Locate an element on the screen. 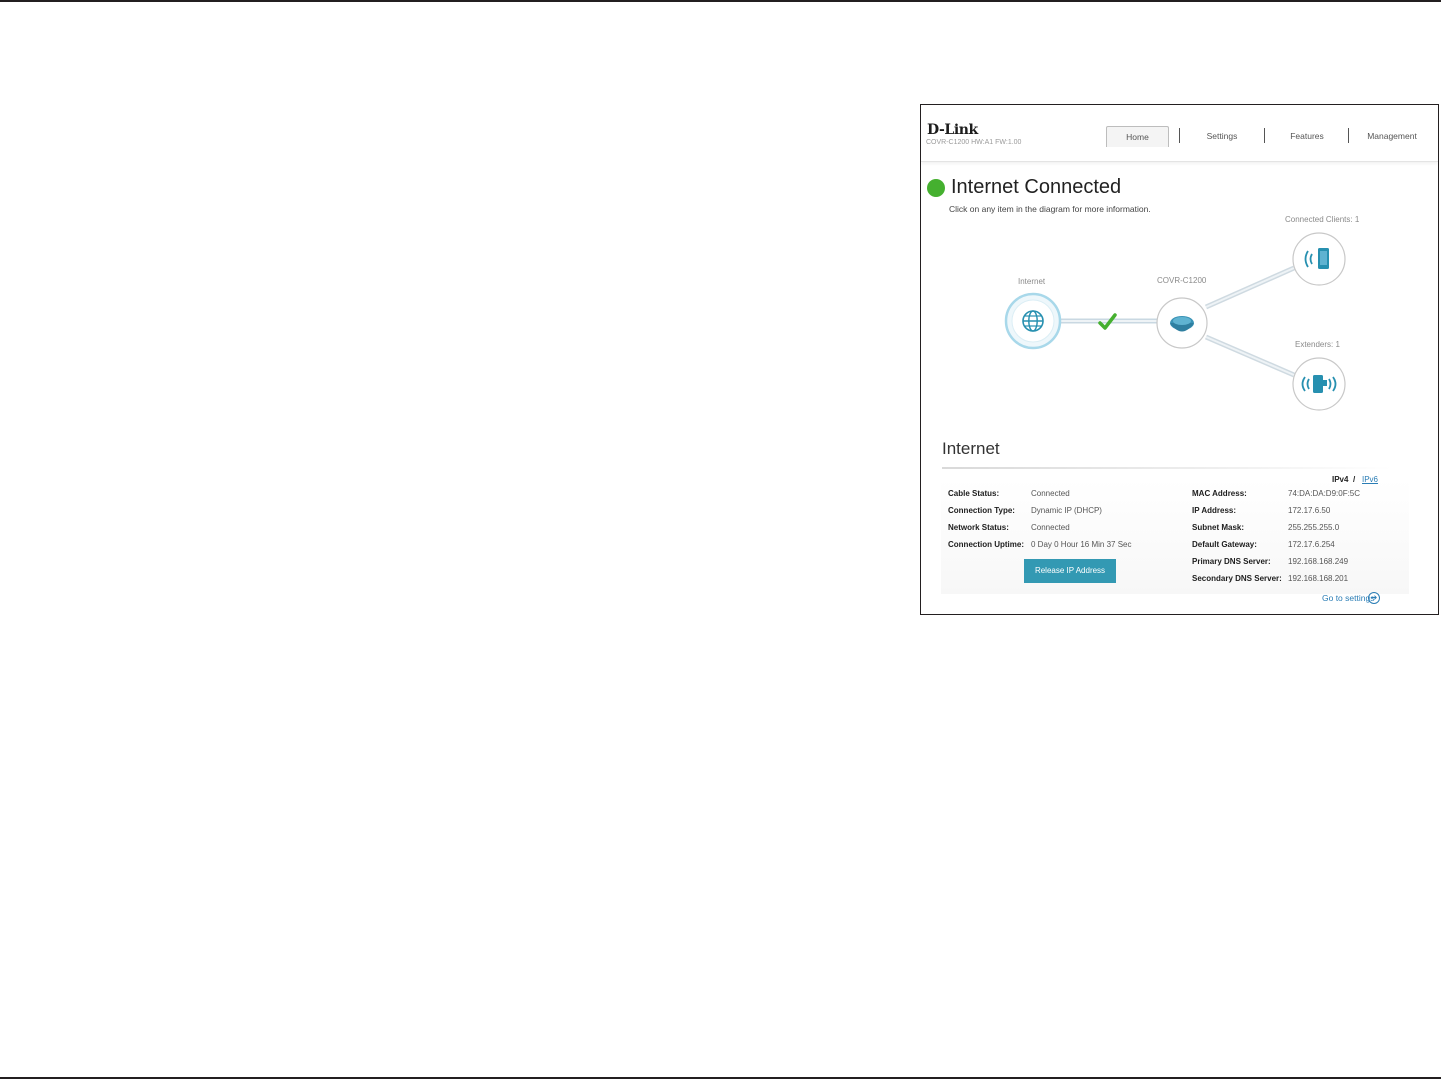  connection-type-label: Connection Type: is located at coordinates (981, 510).